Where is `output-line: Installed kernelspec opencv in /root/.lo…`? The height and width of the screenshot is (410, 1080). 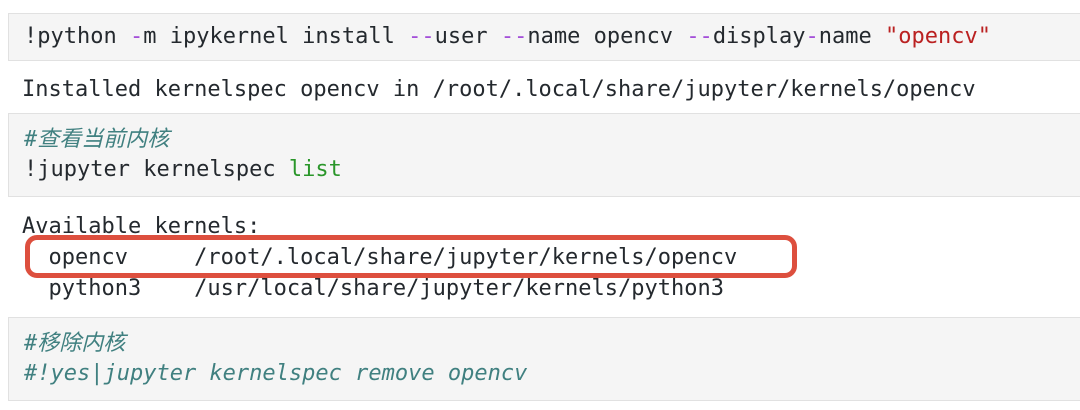
output-line: Installed kernelspec opencv in /root/.lo… is located at coordinates (499, 89).